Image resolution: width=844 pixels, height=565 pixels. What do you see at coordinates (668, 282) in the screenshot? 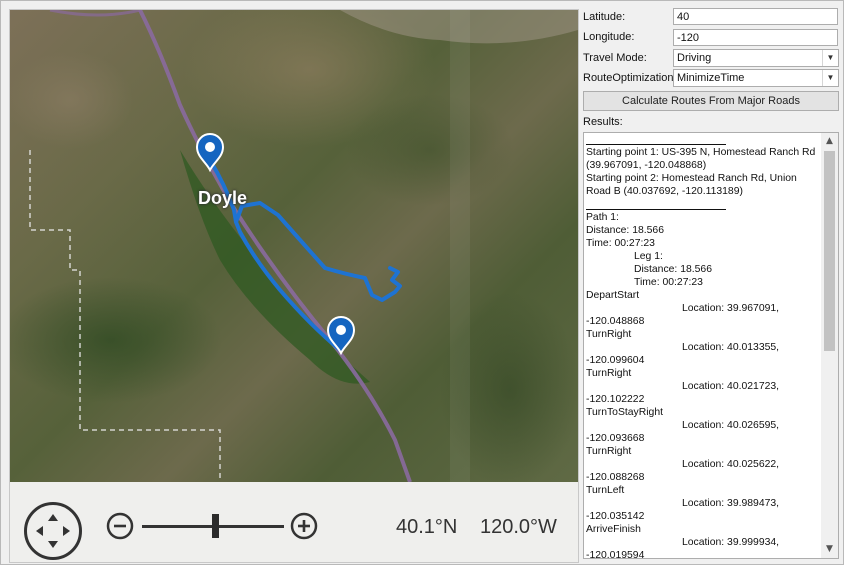
I see `leg-time: Time: 00:27:23` at bounding box center [668, 282].